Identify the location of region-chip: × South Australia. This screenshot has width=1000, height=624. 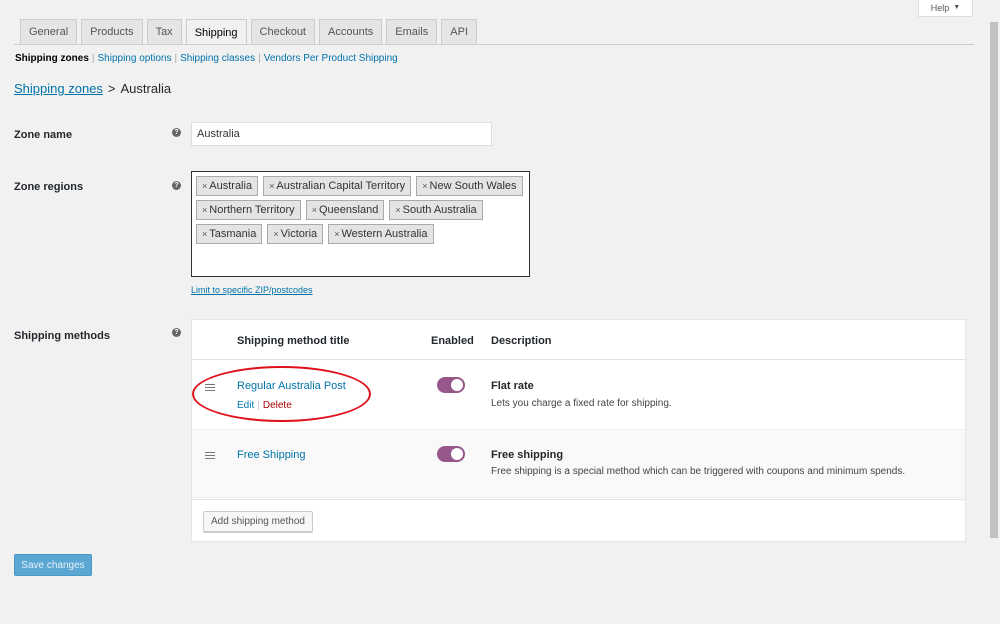
(436, 210).